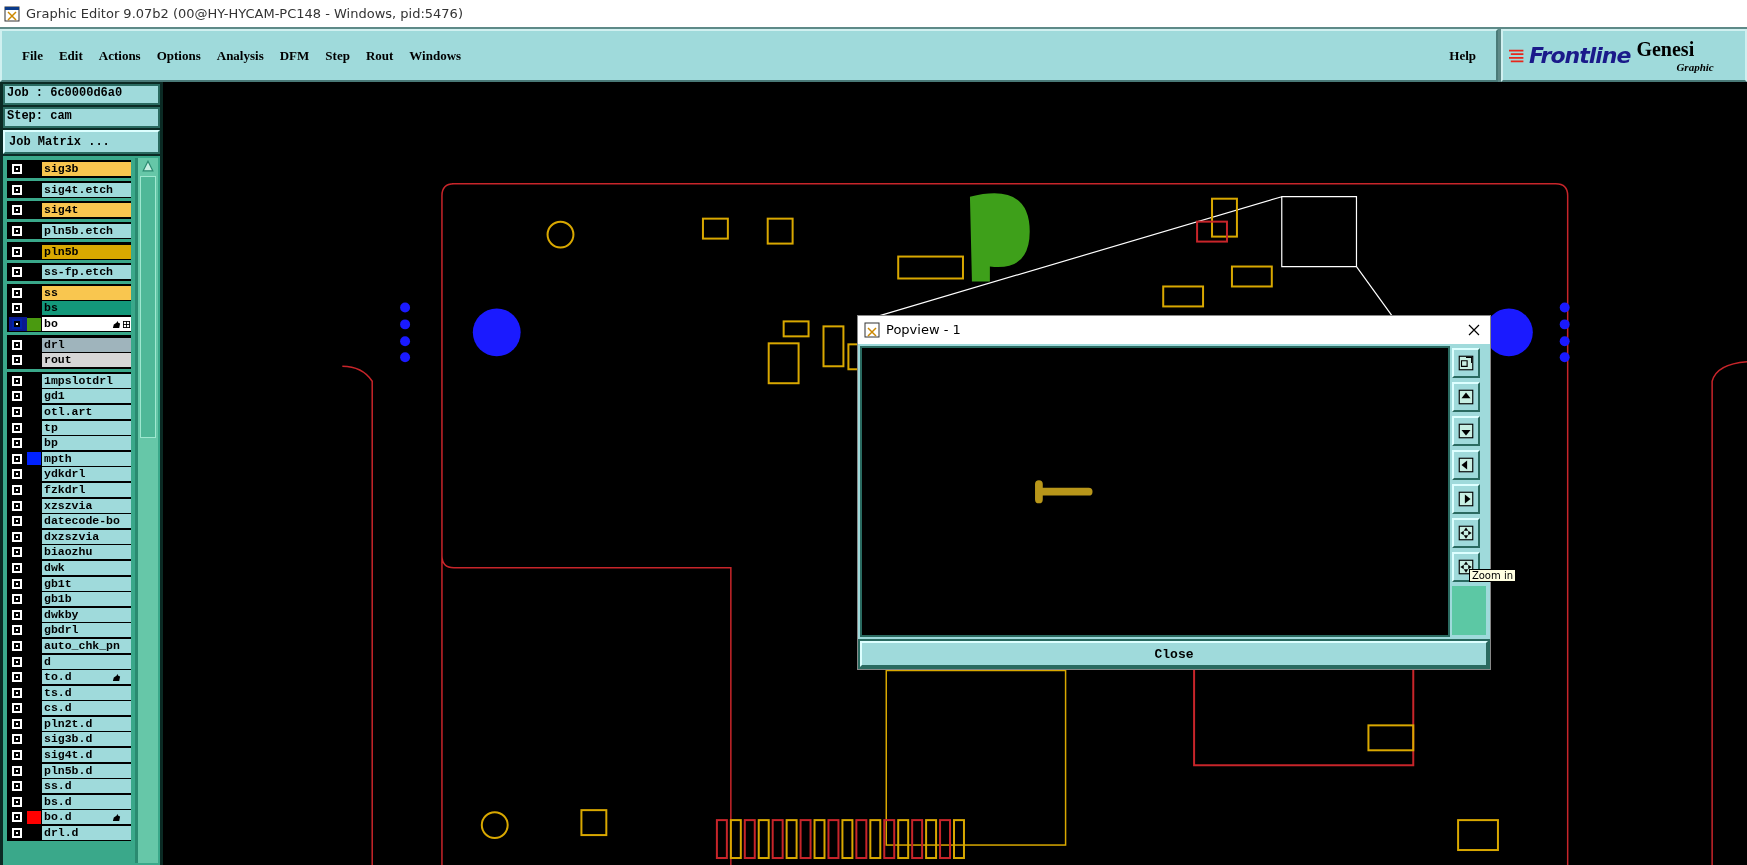  Describe the element at coordinates (17, 324) in the screenshot. I see `layer-checkbox` at that location.